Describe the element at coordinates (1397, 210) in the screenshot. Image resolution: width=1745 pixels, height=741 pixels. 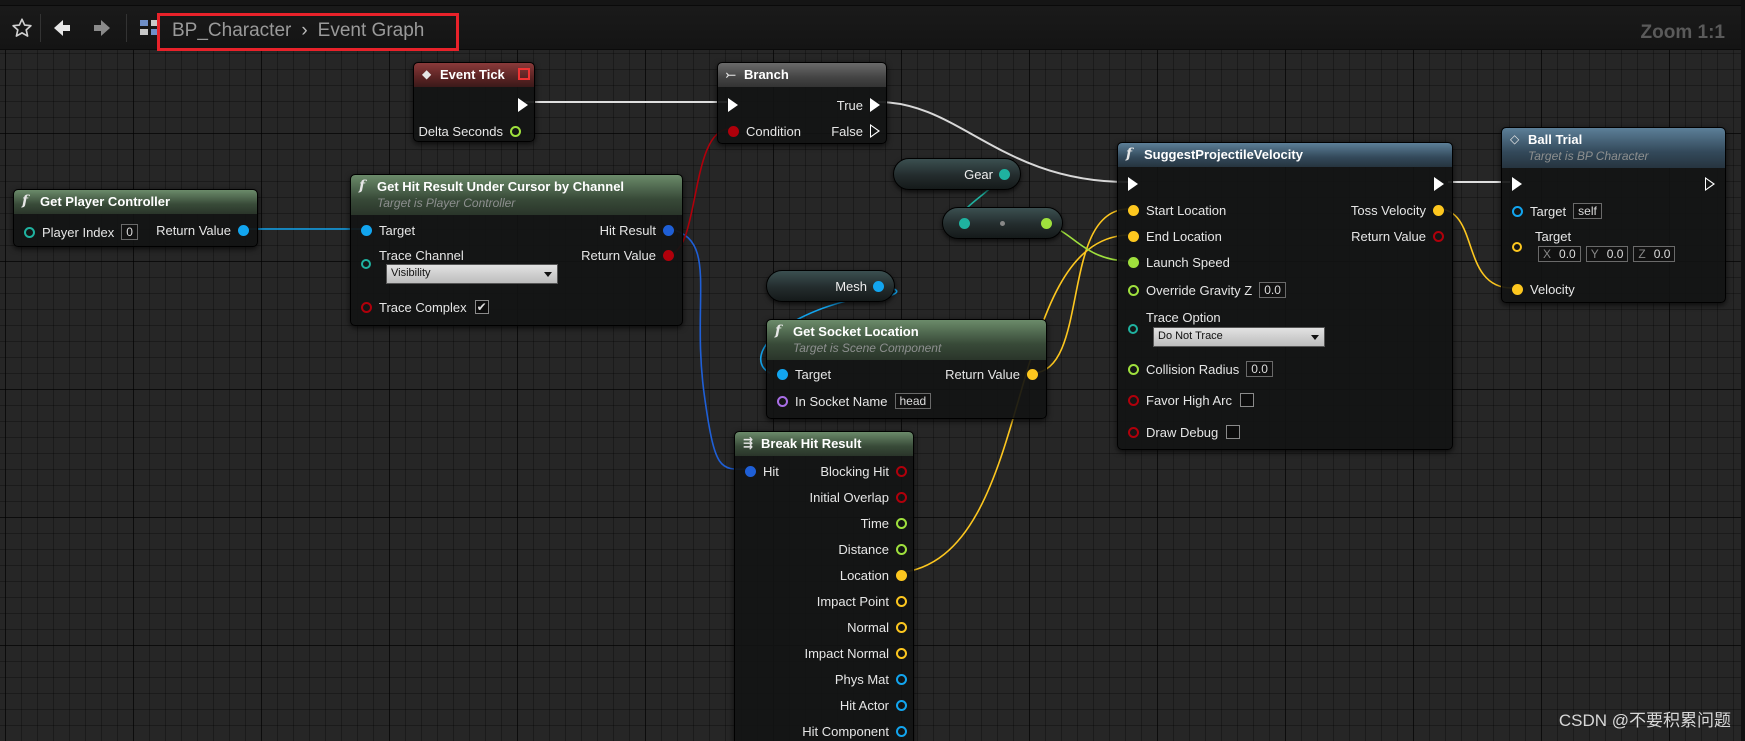
I see `toss-velocity-pin: Toss Velocity` at that location.